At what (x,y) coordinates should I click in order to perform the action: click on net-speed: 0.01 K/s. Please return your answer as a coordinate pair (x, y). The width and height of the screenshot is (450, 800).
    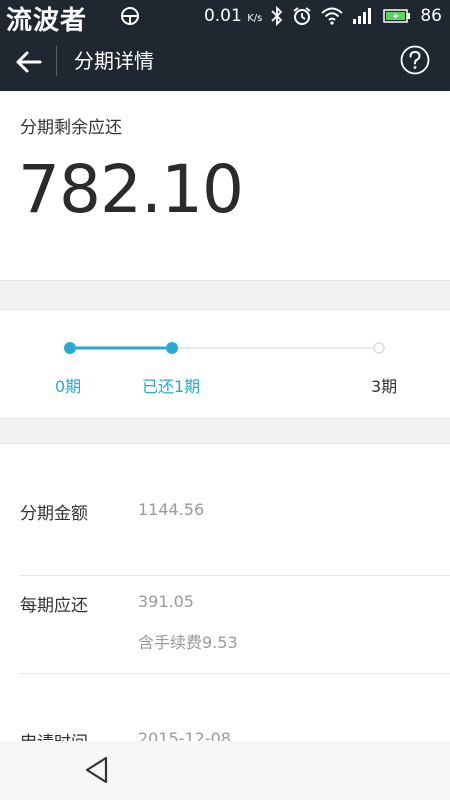
    Looking at the image, I should click on (233, 16).